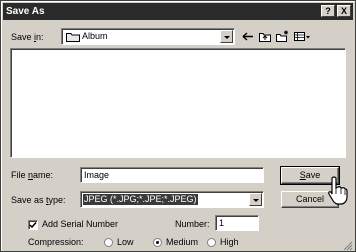  What do you see at coordinates (25, 11) in the screenshot?
I see `window-title: Save As` at bounding box center [25, 11].